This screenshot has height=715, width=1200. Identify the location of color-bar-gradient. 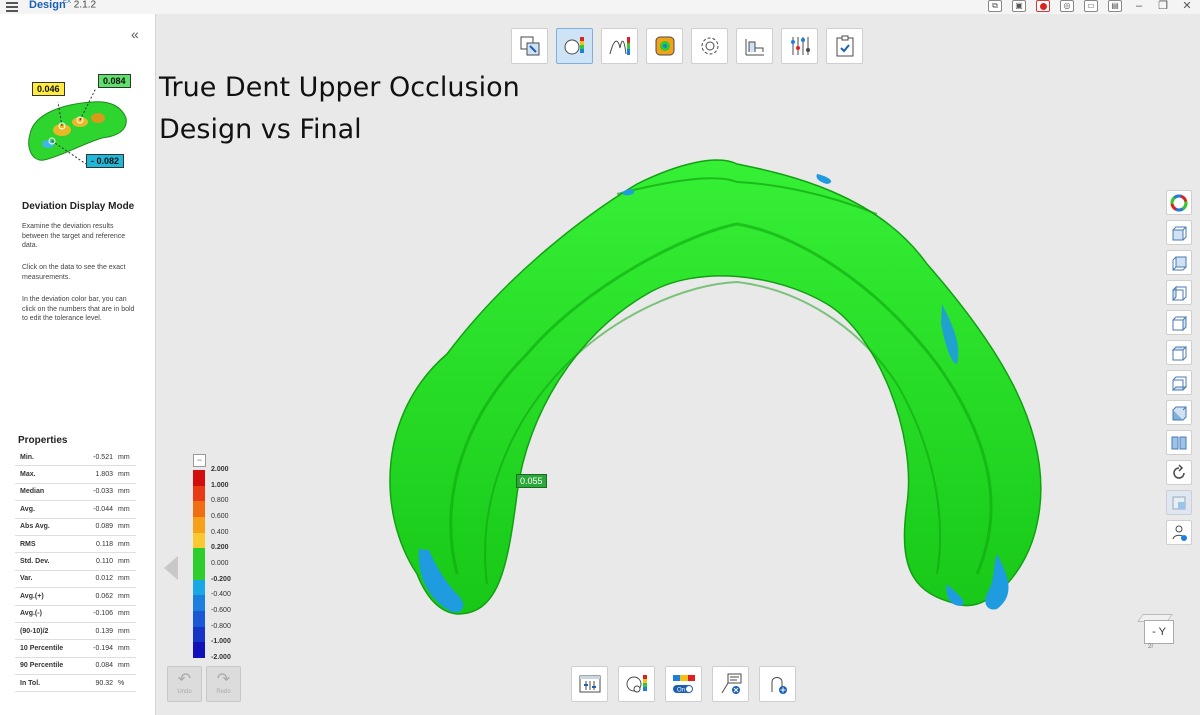
(199, 564).